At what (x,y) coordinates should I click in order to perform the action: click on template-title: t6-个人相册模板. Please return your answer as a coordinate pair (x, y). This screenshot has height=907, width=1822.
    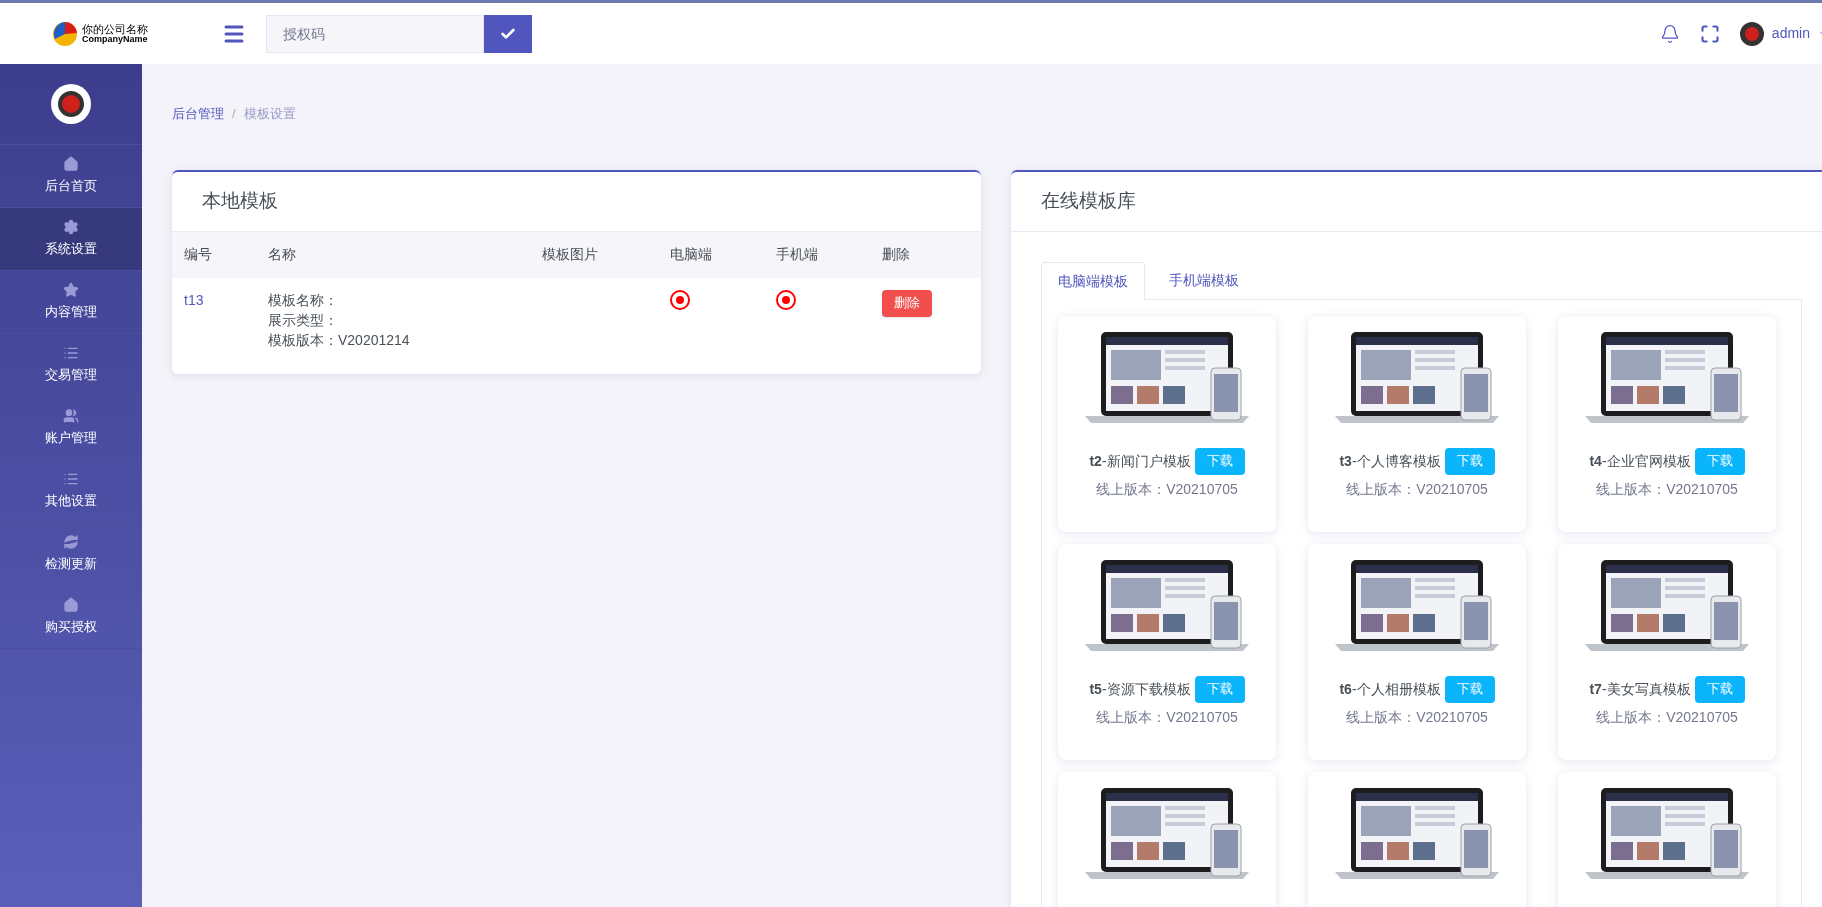
    Looking at the image, I should click on (1390, 689).